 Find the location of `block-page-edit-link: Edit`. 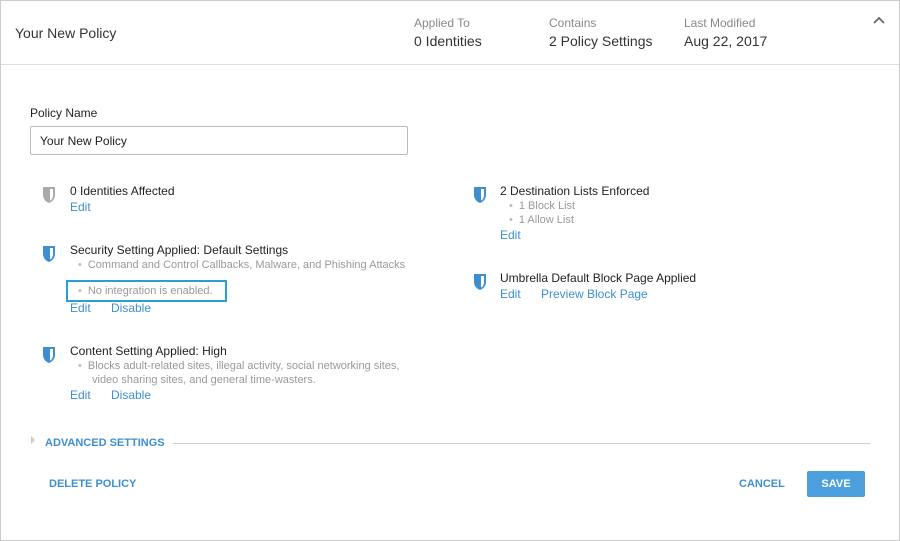

block-page-edit-link: Edit is located at coordinates (510, 294).